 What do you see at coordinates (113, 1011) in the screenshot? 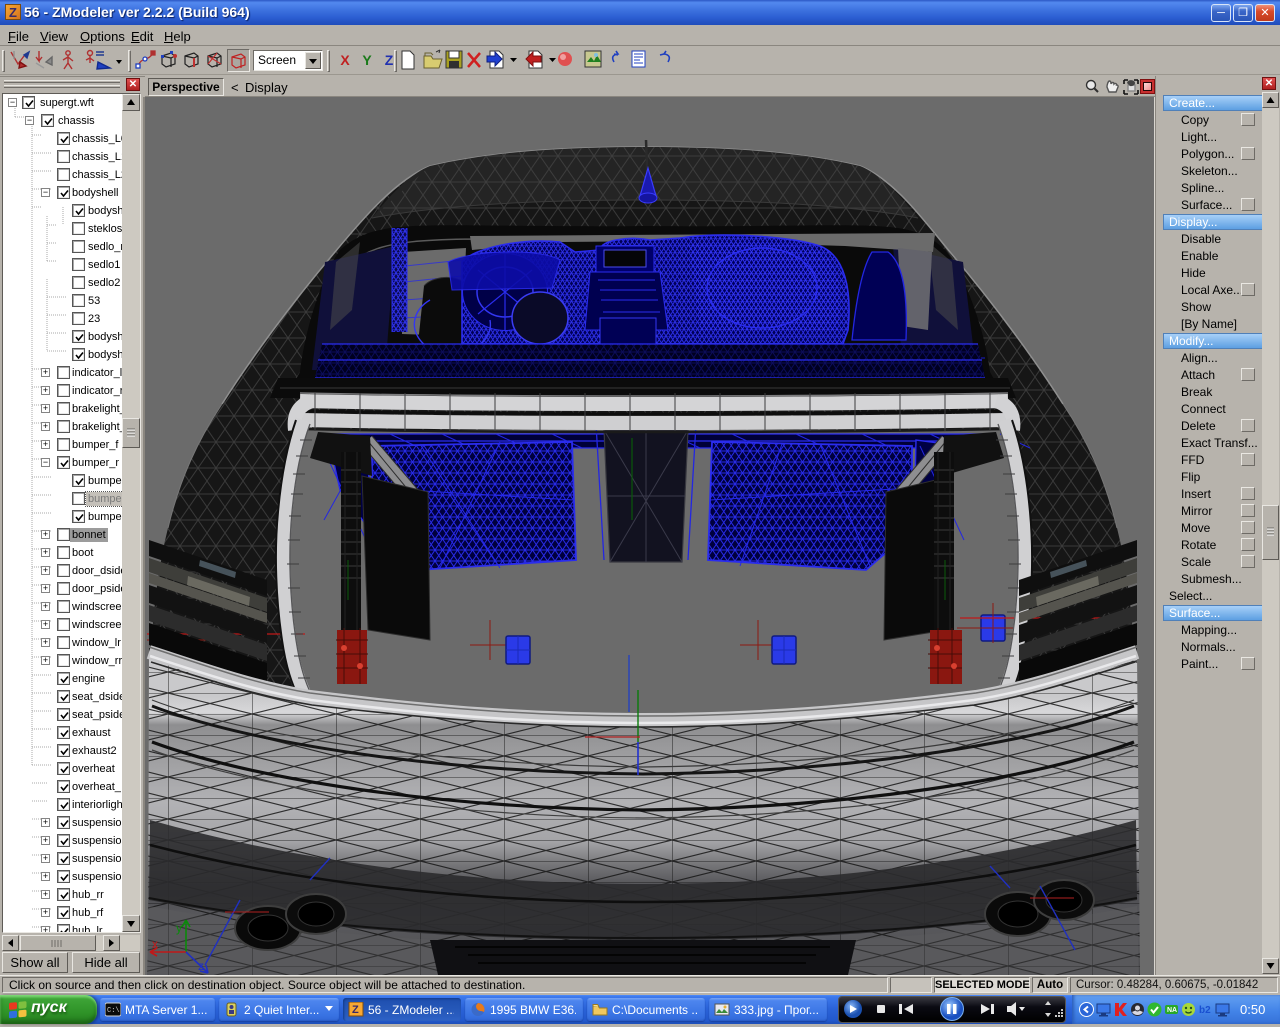
I see `svg-text: C:\` at bounding box center [113, 1011].